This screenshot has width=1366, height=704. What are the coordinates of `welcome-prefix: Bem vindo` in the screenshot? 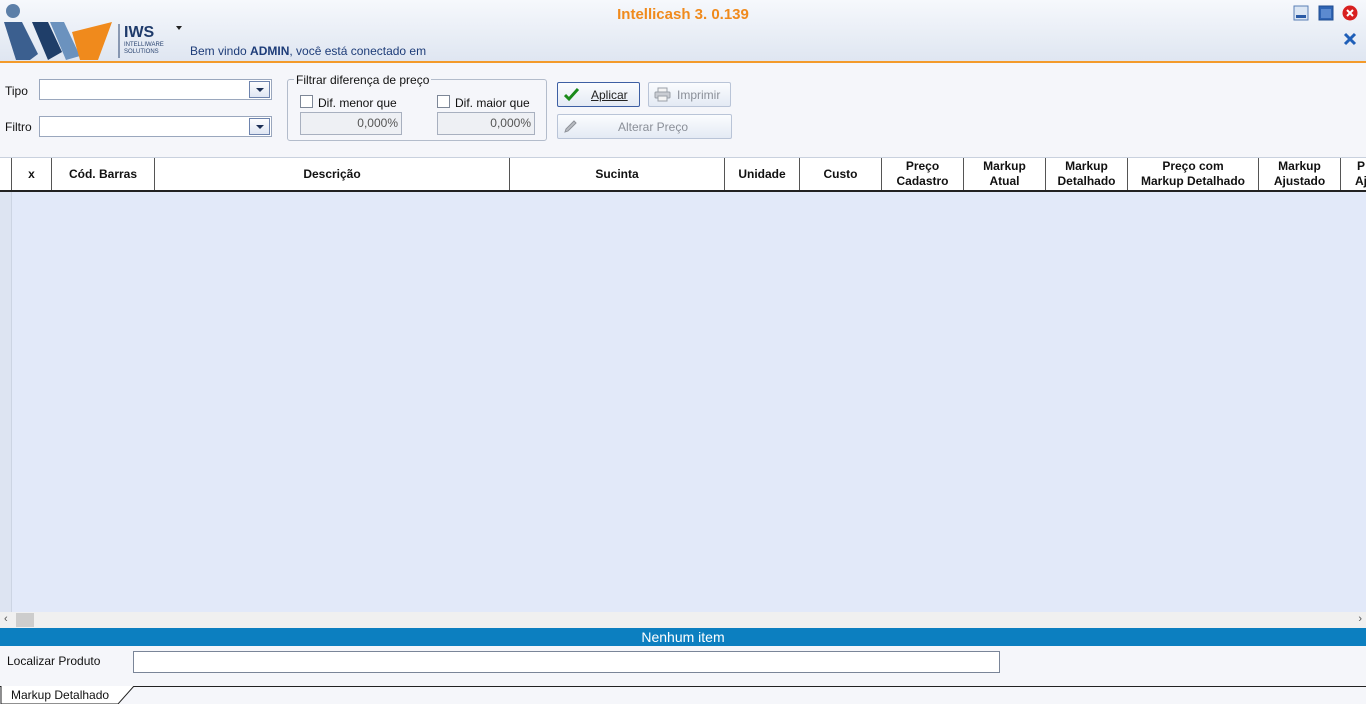 It's located at (220, 51).